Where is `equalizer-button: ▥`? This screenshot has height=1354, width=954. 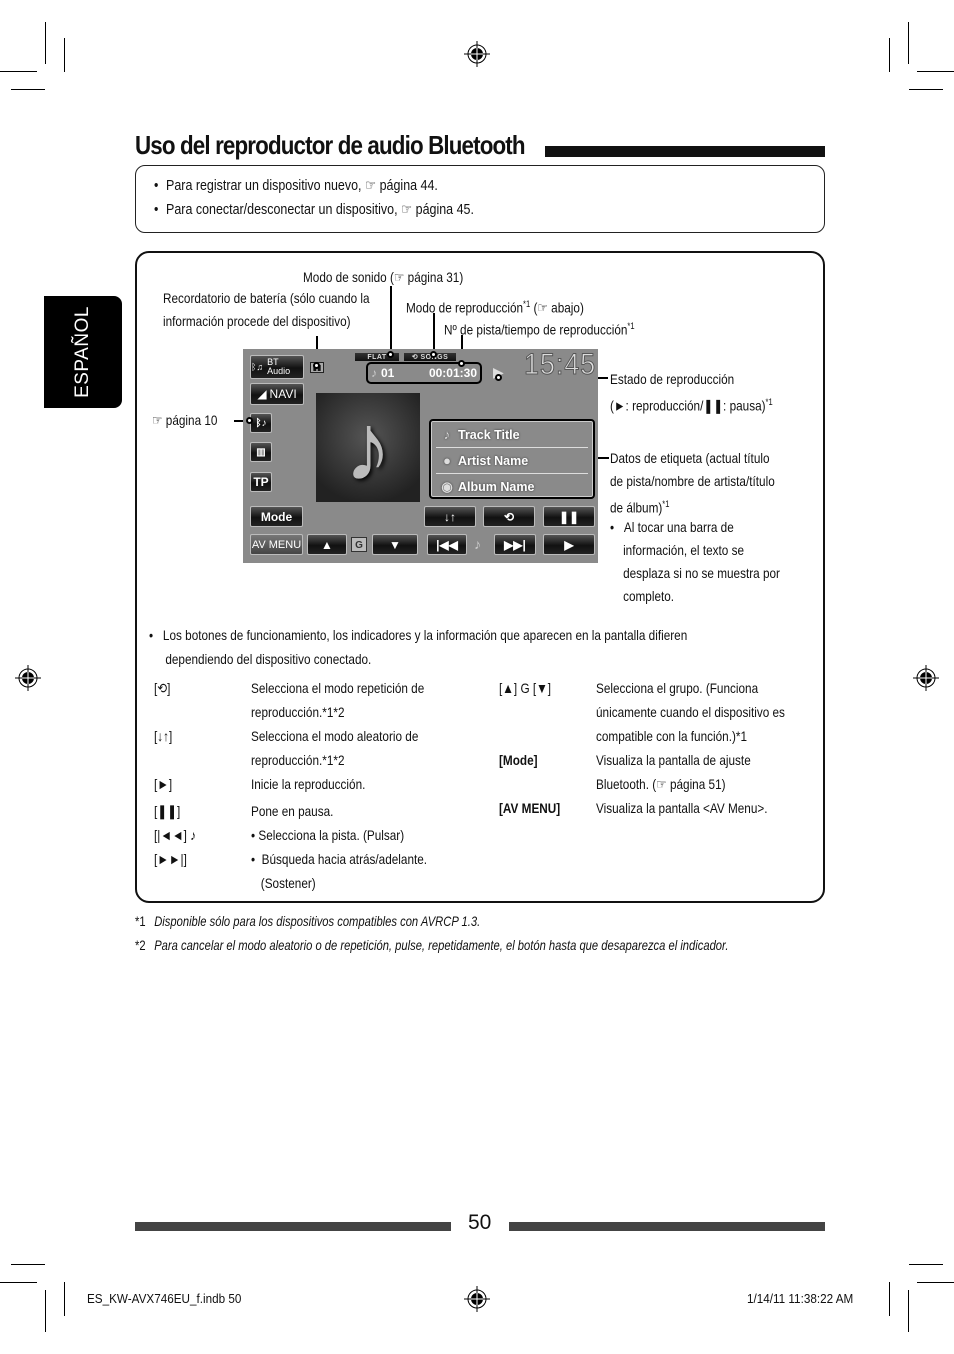
equalizer-button: ▥ is located at coordinates (261, 452).